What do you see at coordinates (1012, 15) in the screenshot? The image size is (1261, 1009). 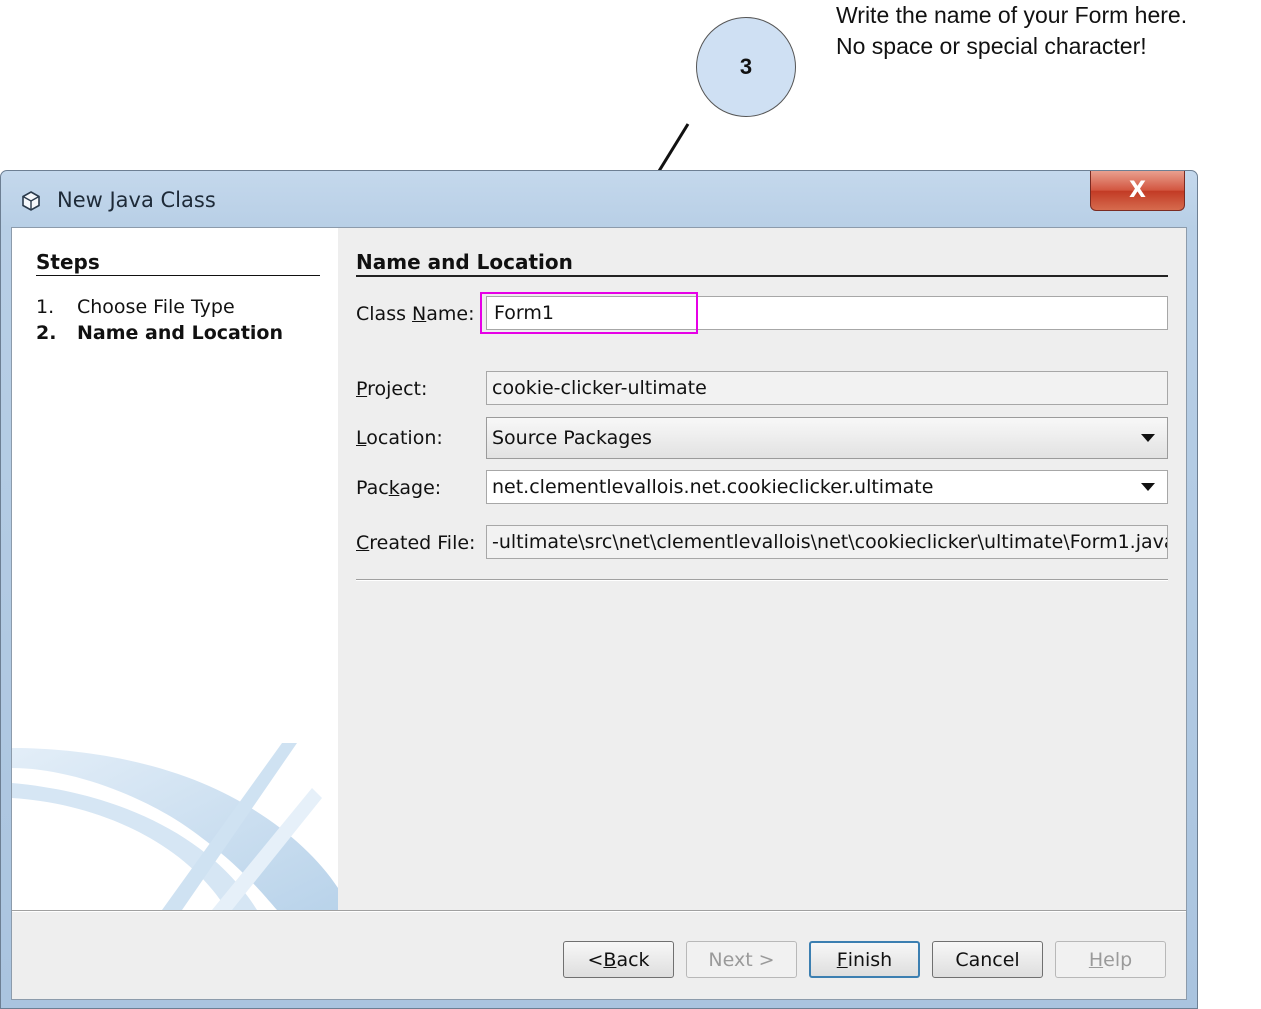 I see `annotation-note-line1: Write the name of your Form here.` at bounding box center [1012, 15].